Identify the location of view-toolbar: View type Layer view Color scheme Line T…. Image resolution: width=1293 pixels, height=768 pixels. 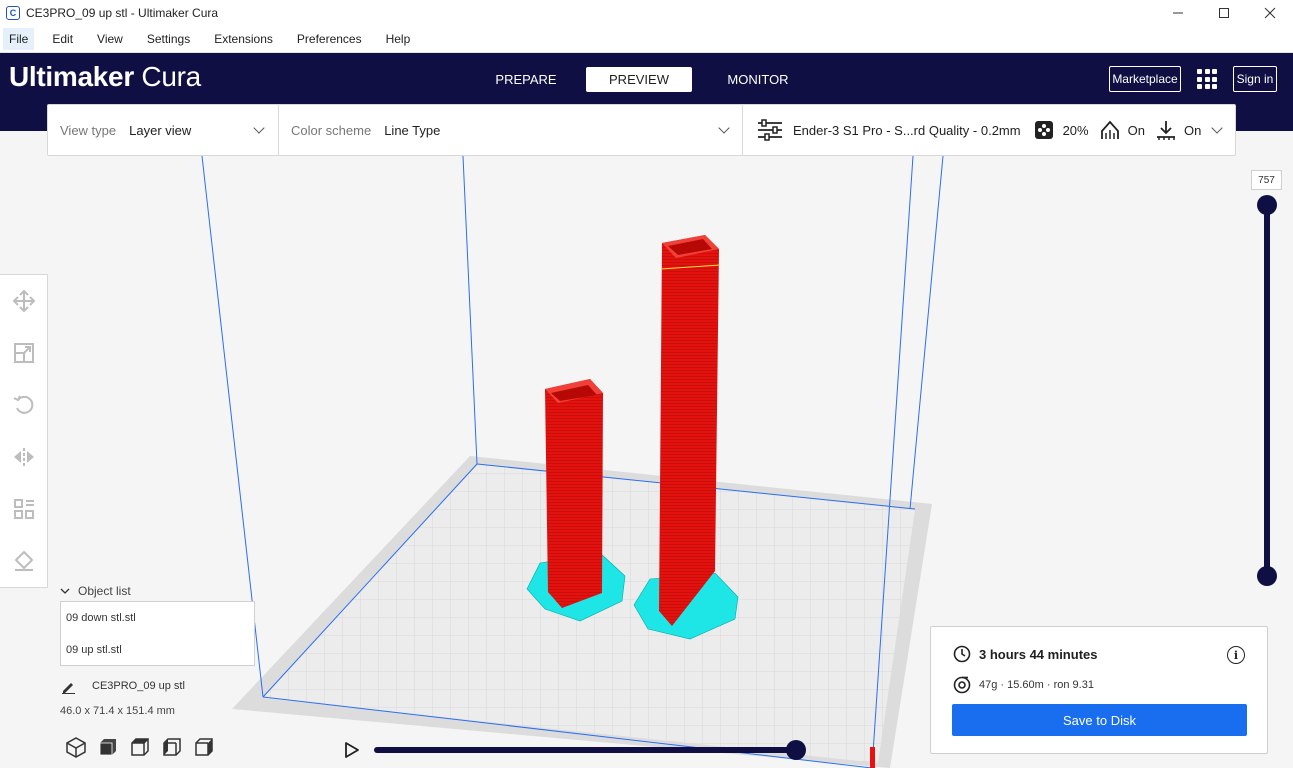
(641, 130).